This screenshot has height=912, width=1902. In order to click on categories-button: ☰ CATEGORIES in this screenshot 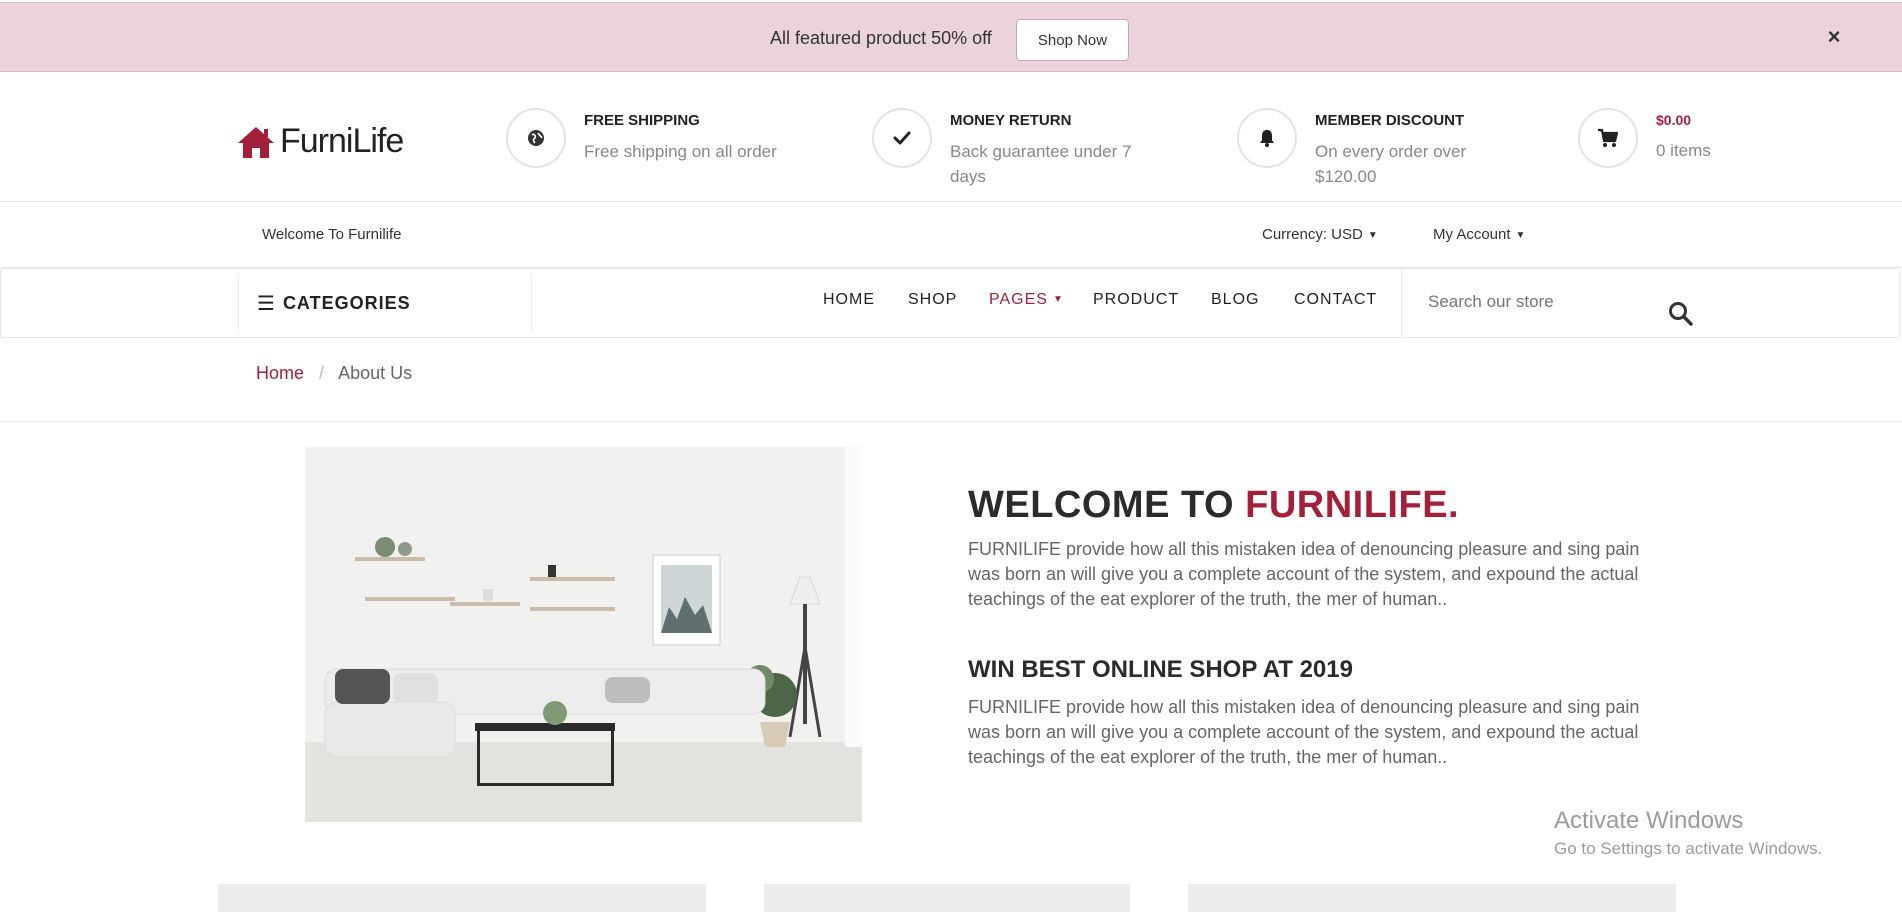, I will do `click(385, 303)`.